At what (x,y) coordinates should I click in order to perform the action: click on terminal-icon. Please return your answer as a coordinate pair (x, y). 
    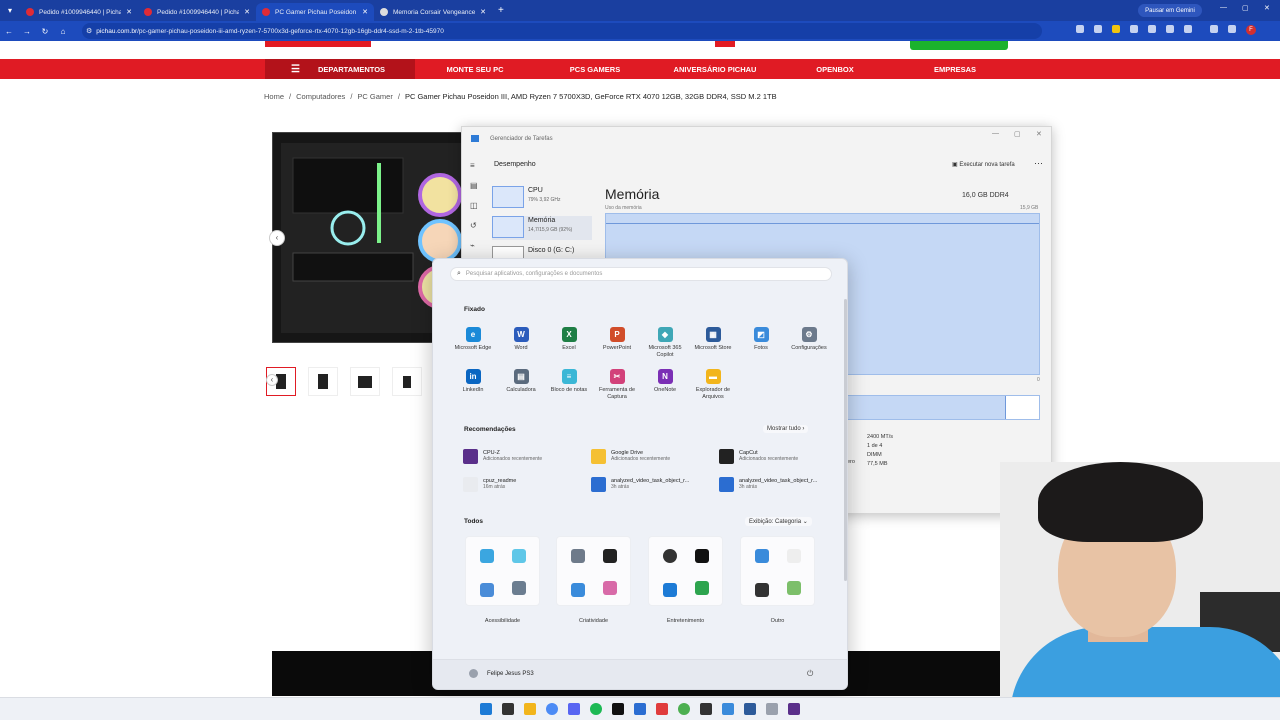
    Looking at the image, I should click on (618, 709).